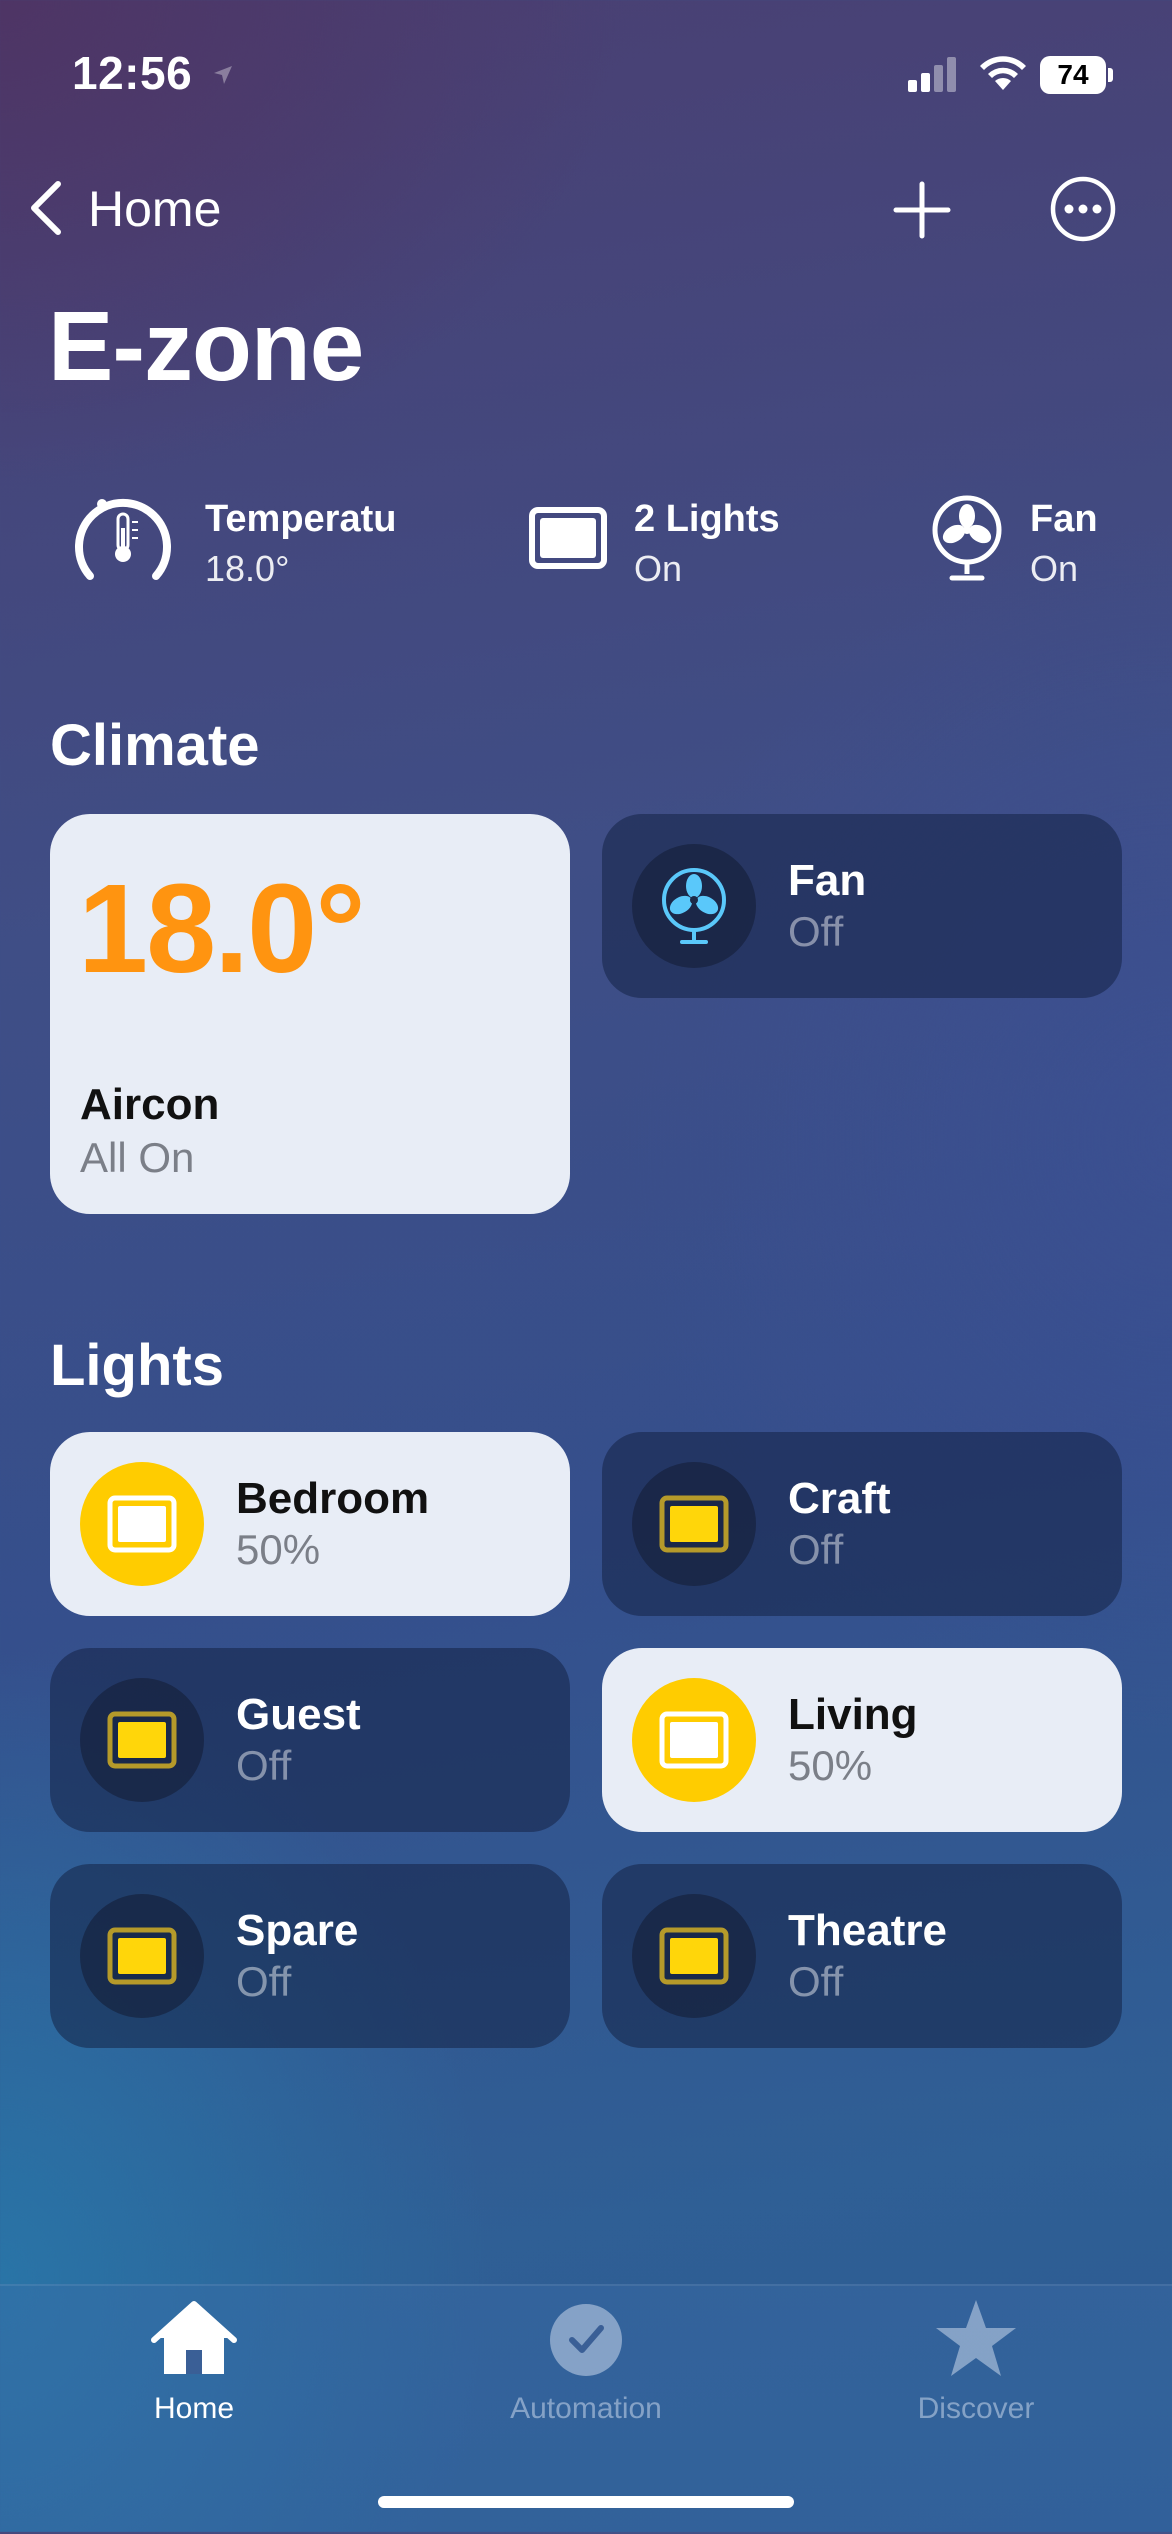 This screenshot has width=1172, height=2534. What do you see at coordinates (333, 1498) in the screenshot?
I see `light-name: Bedroom` at bounding box center [333, 1498].